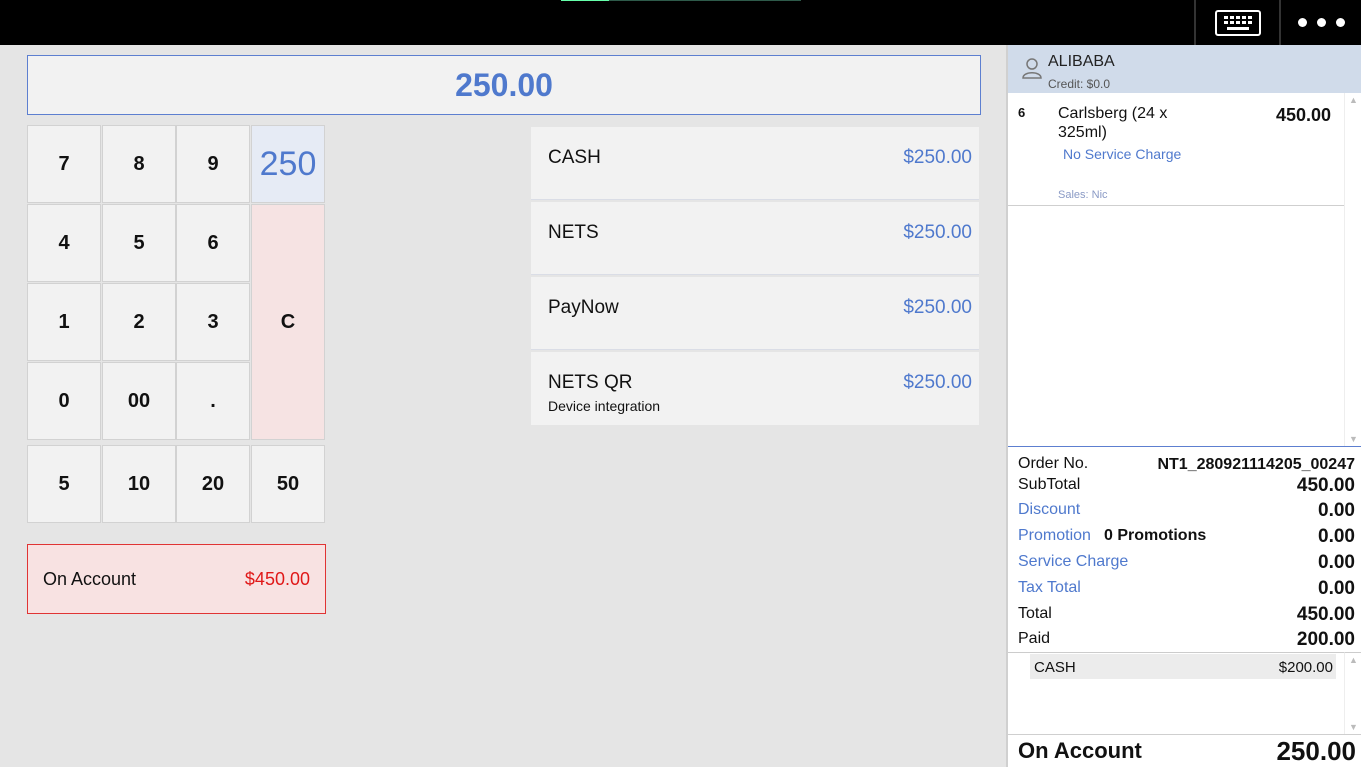 The image size is (1361, 767). Describe the element at coordinates (213, 164) in the screenshot. I see `keypad-9: 9` at that location.